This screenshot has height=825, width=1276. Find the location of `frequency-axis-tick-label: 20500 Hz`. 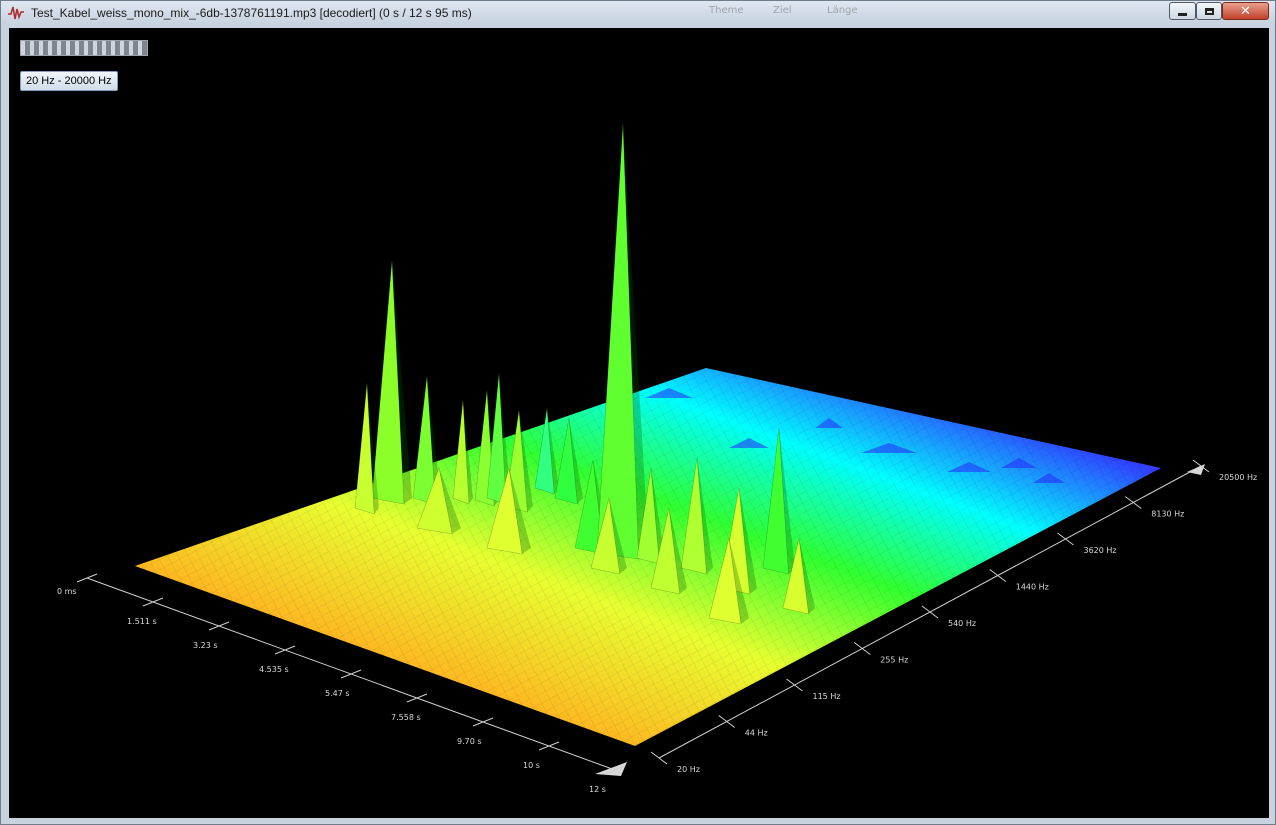

frequency-axis-tick-label: 20500 Hz is located at coordinates (1238, 477).